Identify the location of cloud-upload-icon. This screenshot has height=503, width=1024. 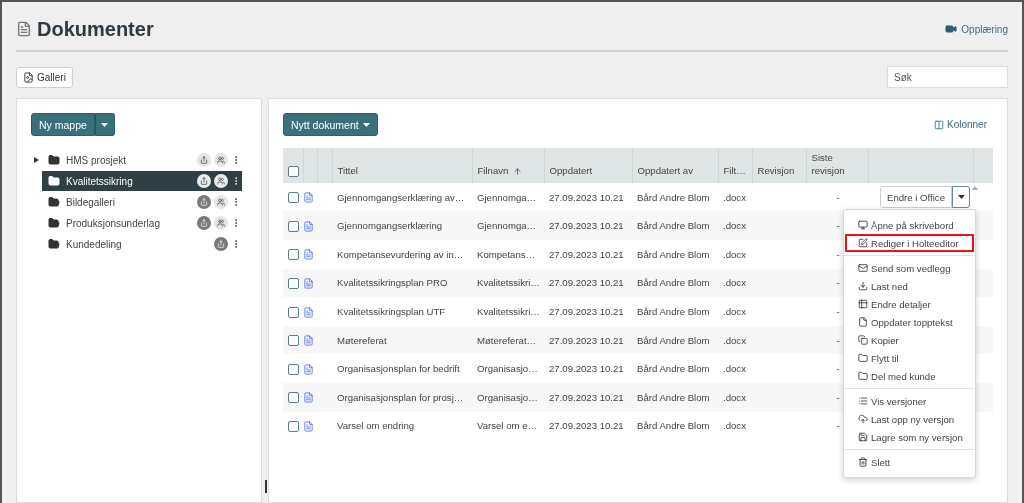
(863, 419).